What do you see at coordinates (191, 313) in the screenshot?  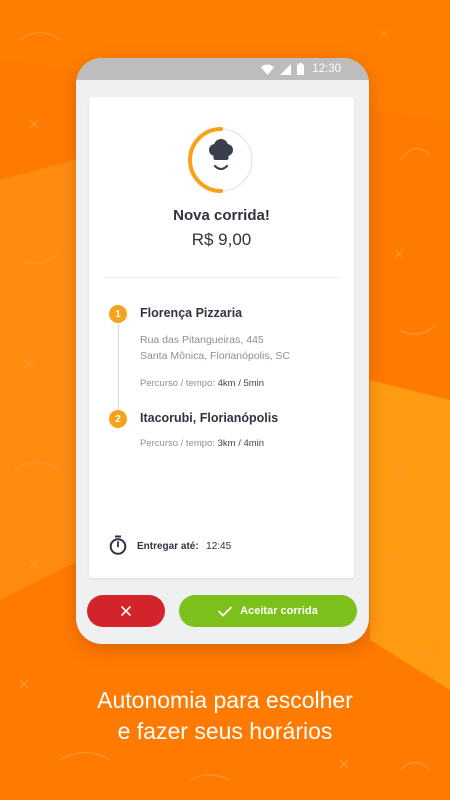 I see `stop-1-name: Florença Pizzaria` at bounding box center [191, 313].